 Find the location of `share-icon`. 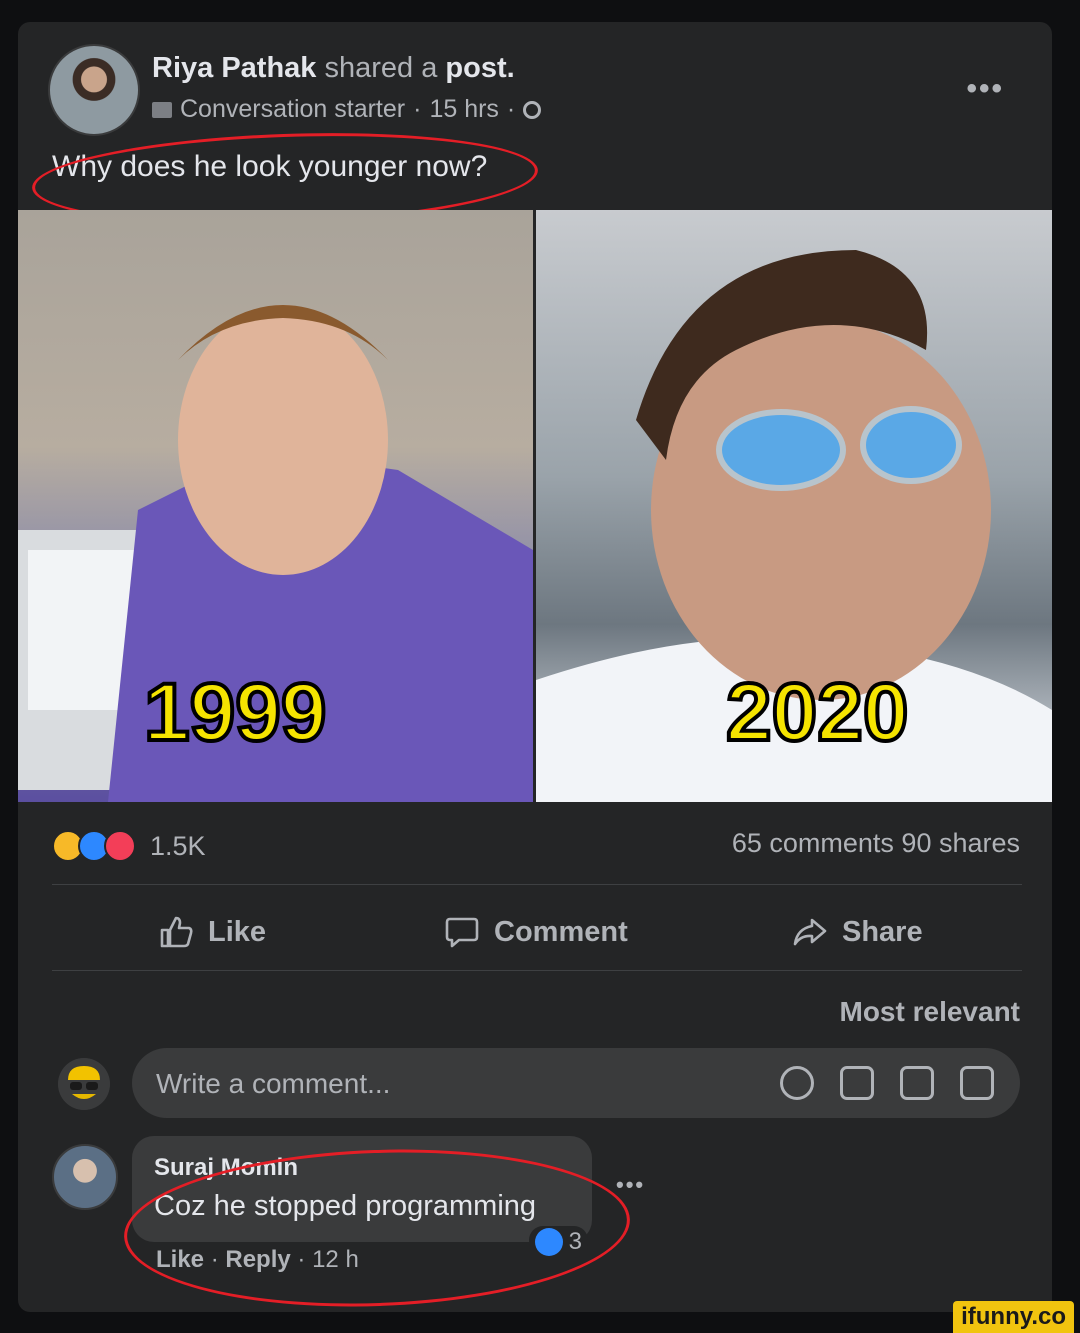

share-icon is located at coordinates (810, 932).